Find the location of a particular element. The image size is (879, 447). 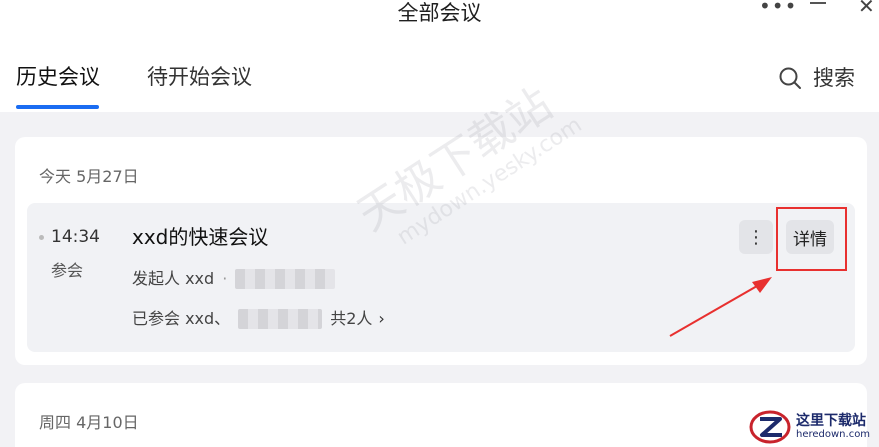

search-icon is located at coordinates (790, 78).